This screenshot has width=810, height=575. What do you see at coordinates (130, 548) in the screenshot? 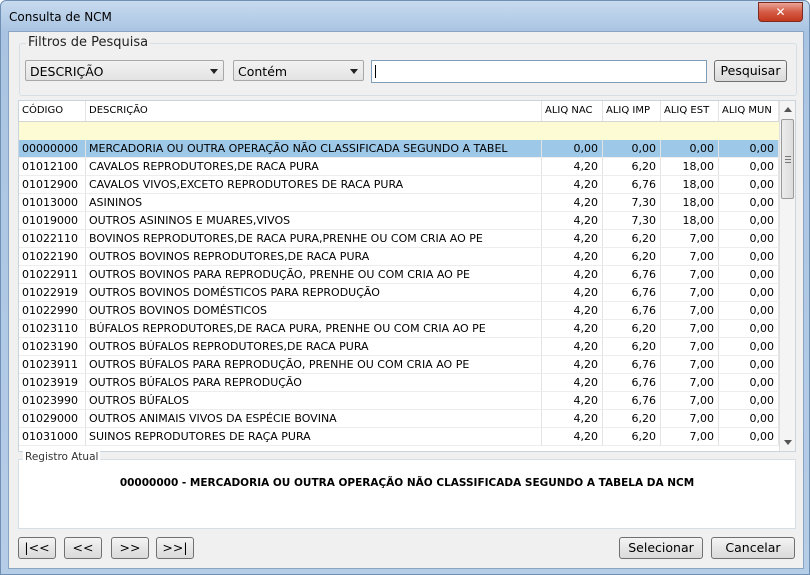
I see `next-record-button: >>` at bounding box center [130, 548].